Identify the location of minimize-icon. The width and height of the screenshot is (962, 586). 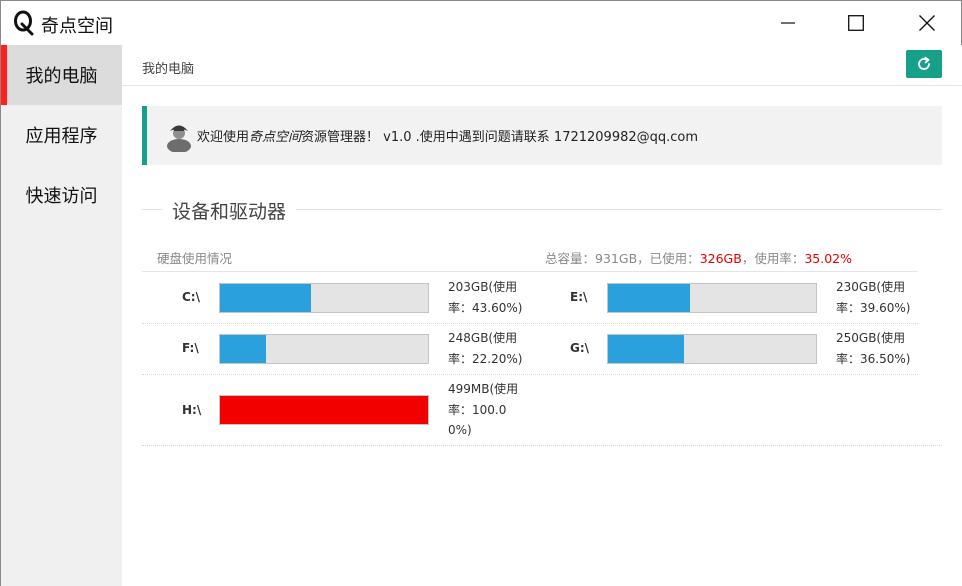
(788, 23).